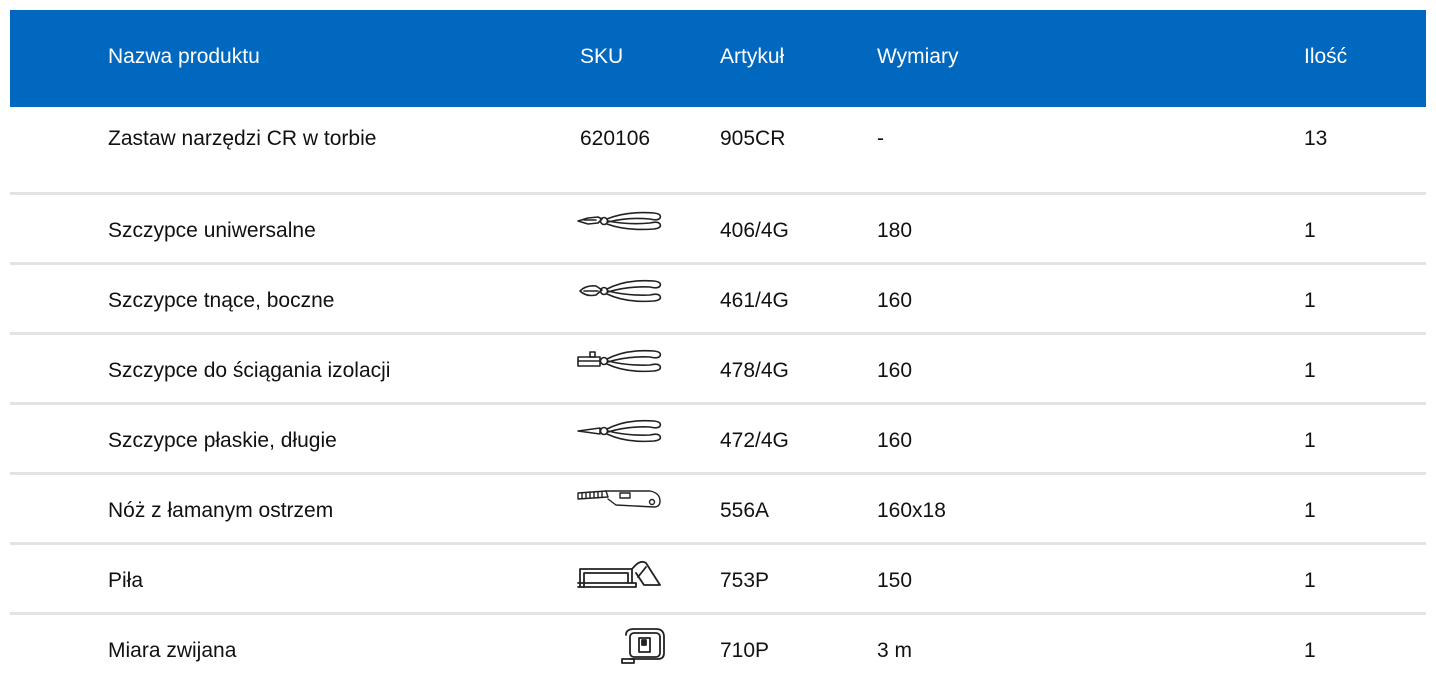 This screenshot has width=1436, height=682. Describe the element at coordinates (126, 580) in the screenshot. I see `product-name: Piła` at that location.